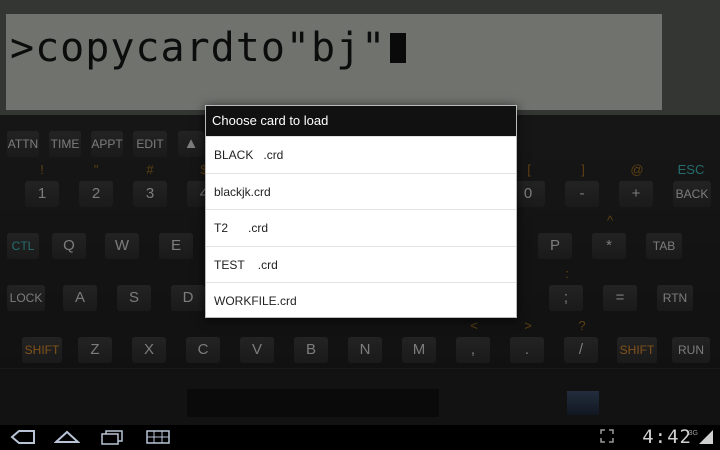  What do you see at coordinates (667, 437) in the screenshot?
I see `clock: 4:42` at bounding box center [667, 437].